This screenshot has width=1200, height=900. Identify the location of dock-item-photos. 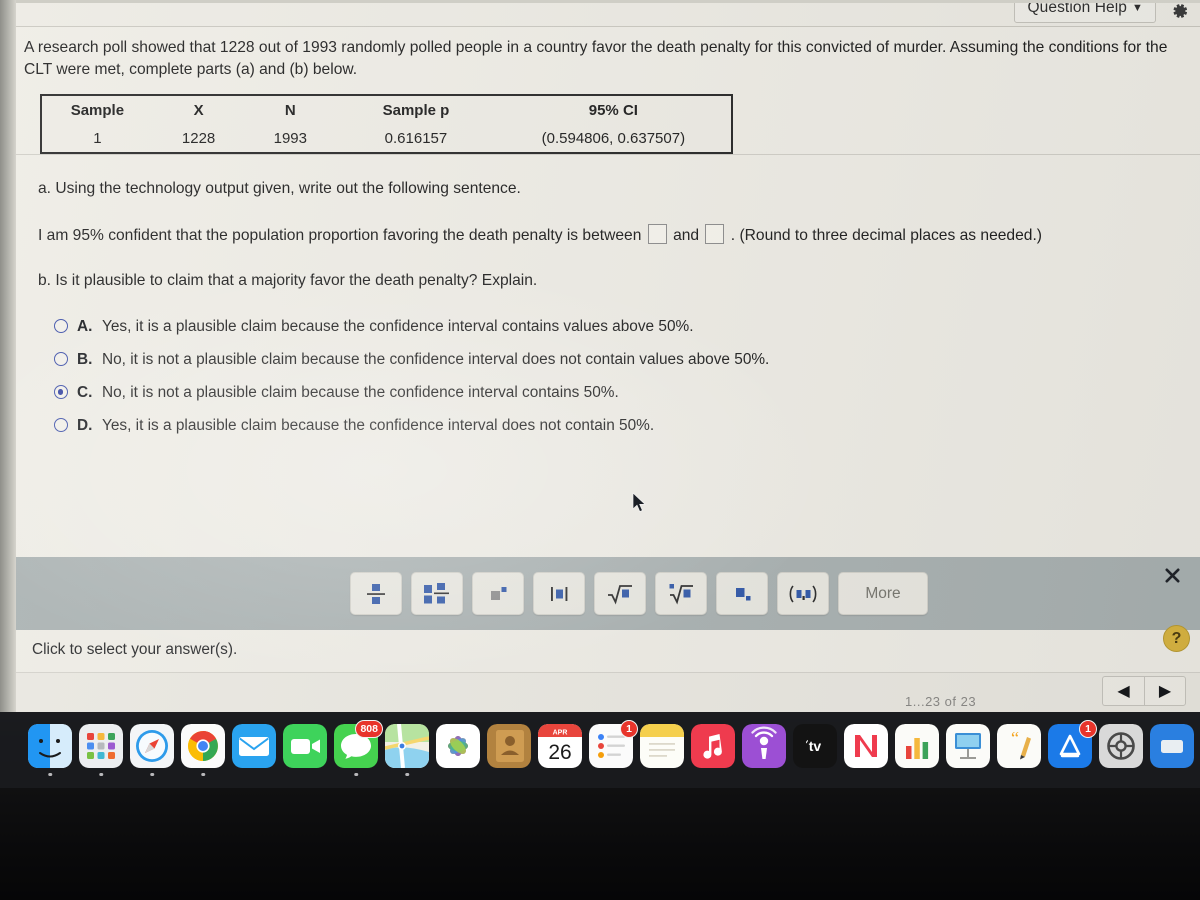
(458, 746).